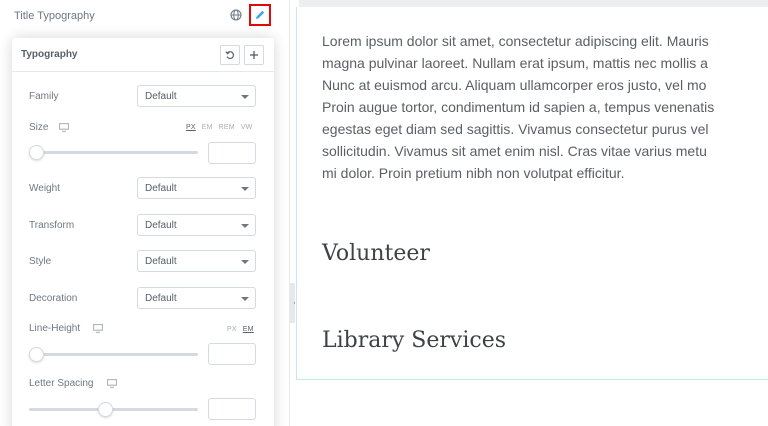  What do you see at coordinates (196, 298) in the screenshot?
I see `decoration-select: Default` at bounding box center [196, 298].